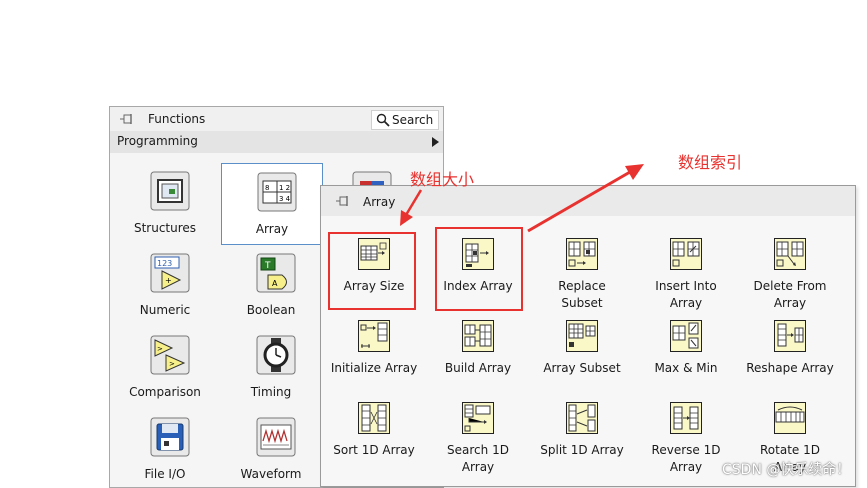 Image resolution: width=867 pixels, height=488 pixels. What do you see at coordinates (411, 207) in the screenshot?
I see `arrow-to-array-size` at bounding box center [411, 207].